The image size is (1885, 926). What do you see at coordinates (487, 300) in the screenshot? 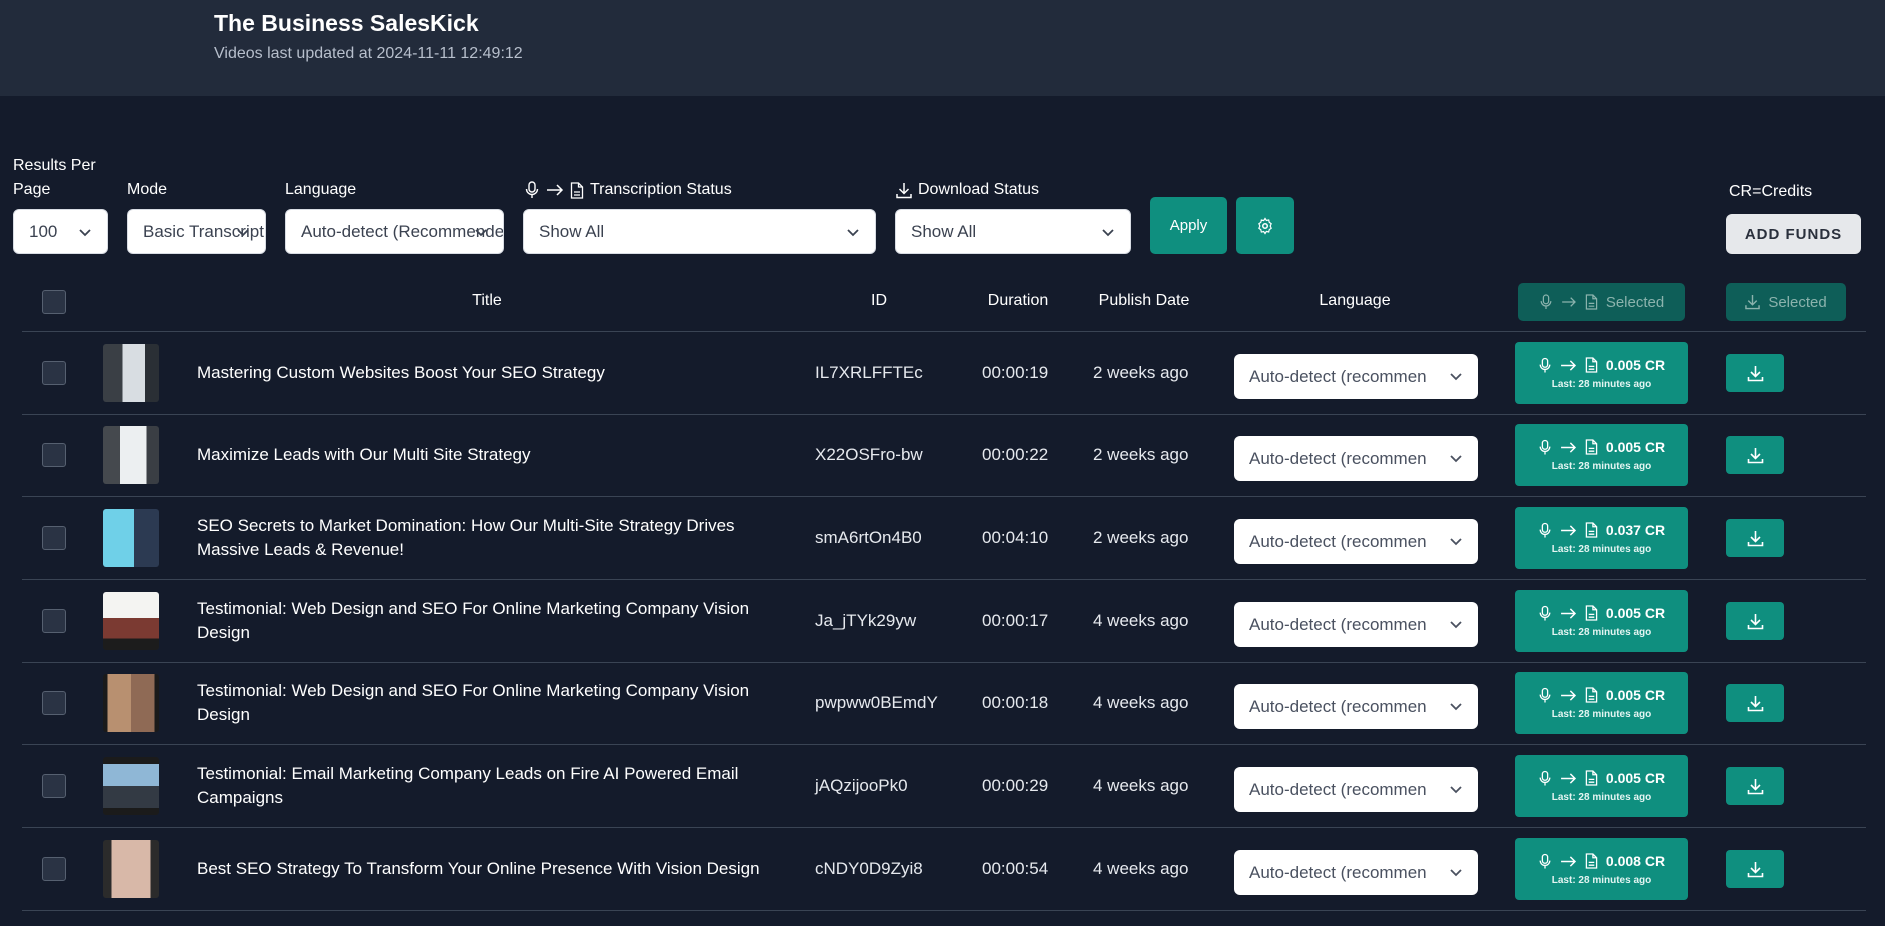
I see `column-header-title: Title` at bounding box center [487, 300].